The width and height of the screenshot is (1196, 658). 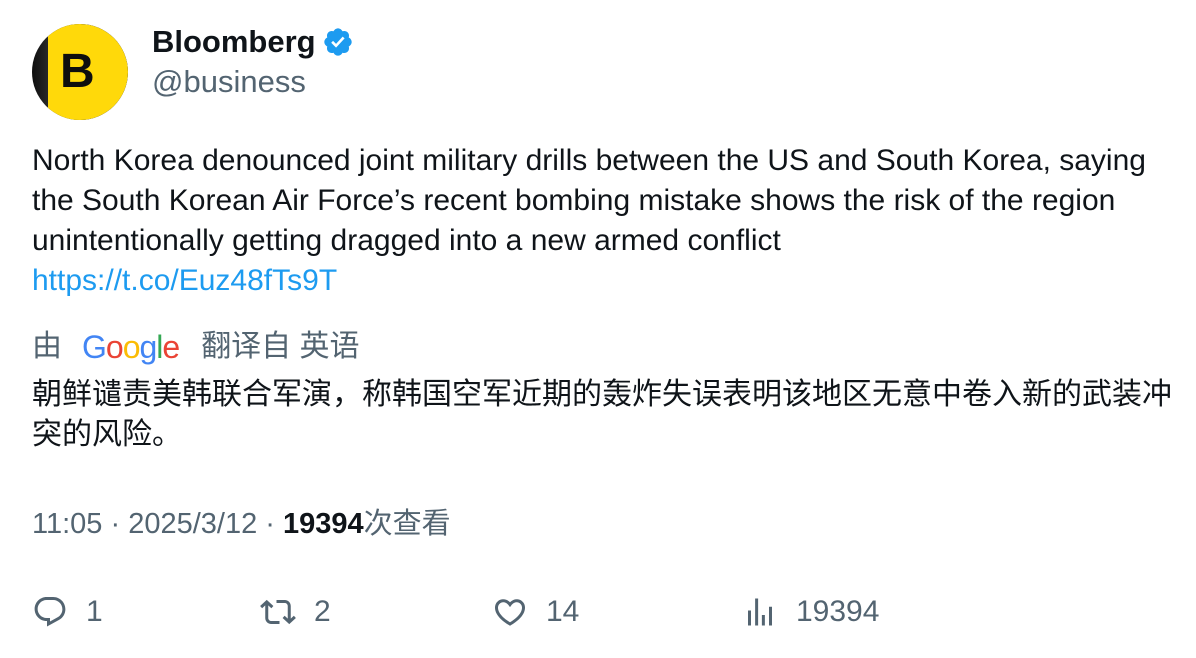 I want to click on translated-by-label: 由, so click(x=47, y=346).